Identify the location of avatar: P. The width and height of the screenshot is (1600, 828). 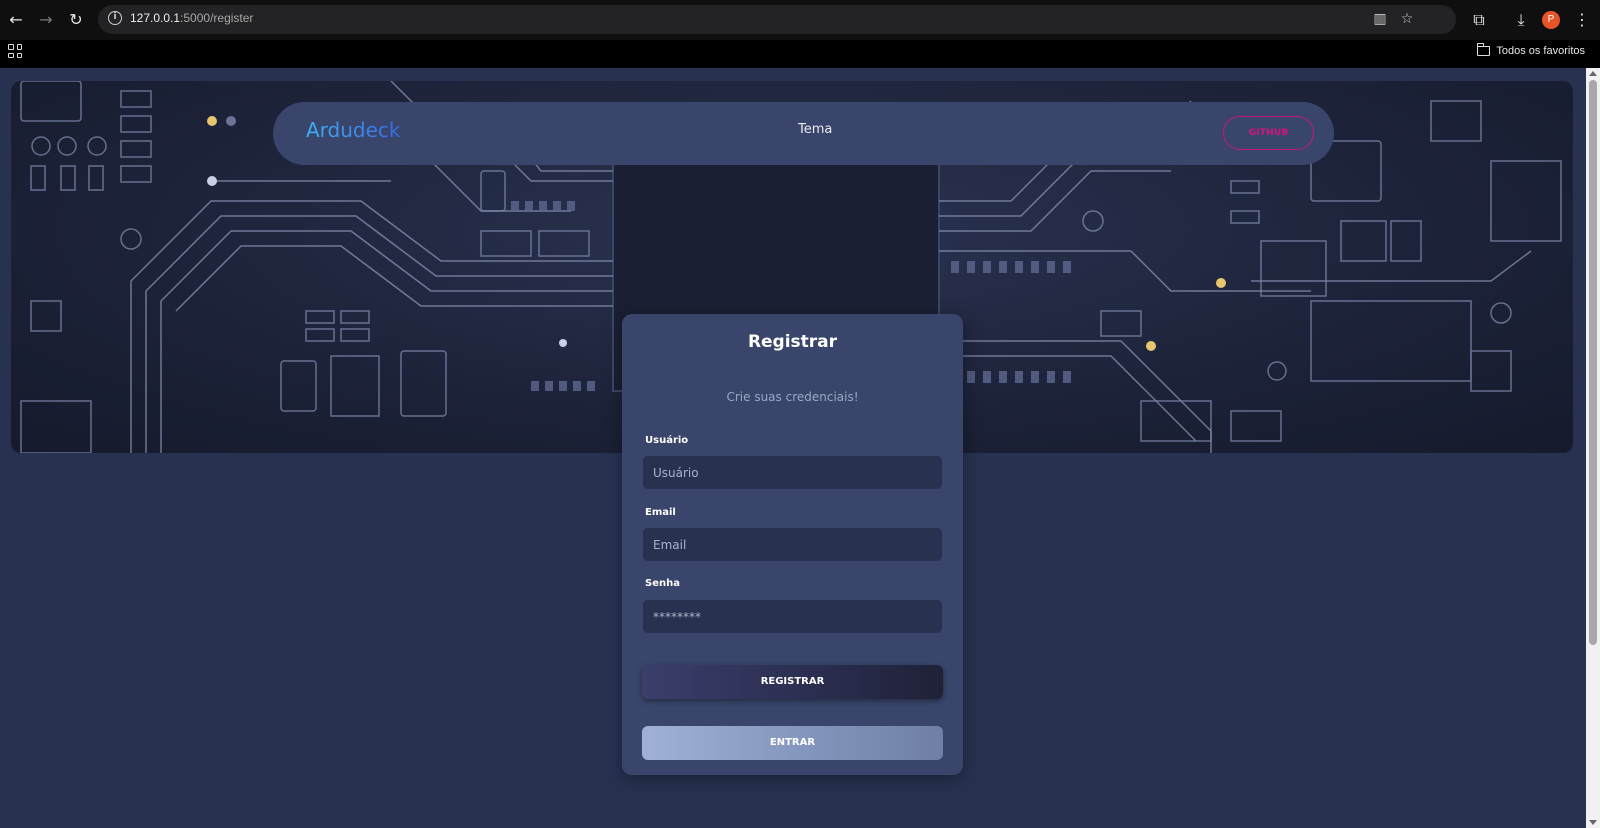
(1551, 20).